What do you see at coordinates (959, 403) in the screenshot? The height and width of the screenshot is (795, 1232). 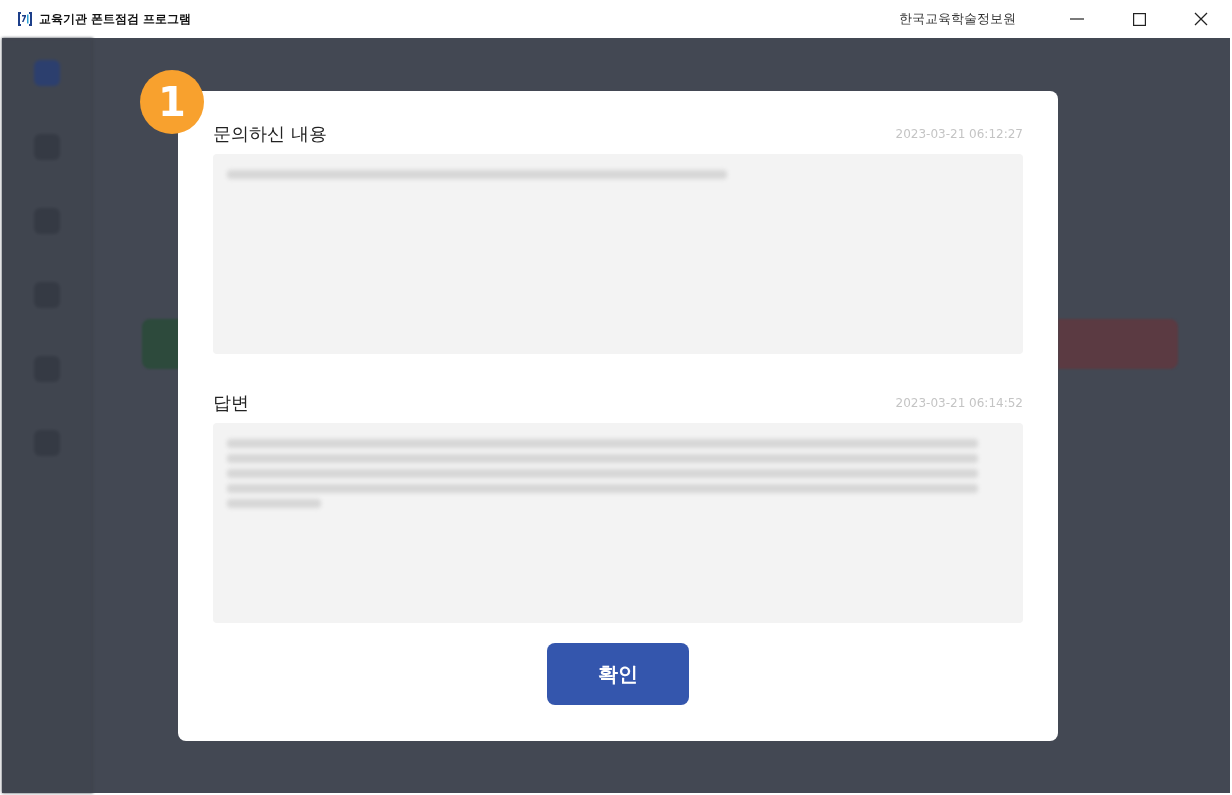 I see `timestamp: 2023-03-21 06:14:52` at bounding box center [959, 403].